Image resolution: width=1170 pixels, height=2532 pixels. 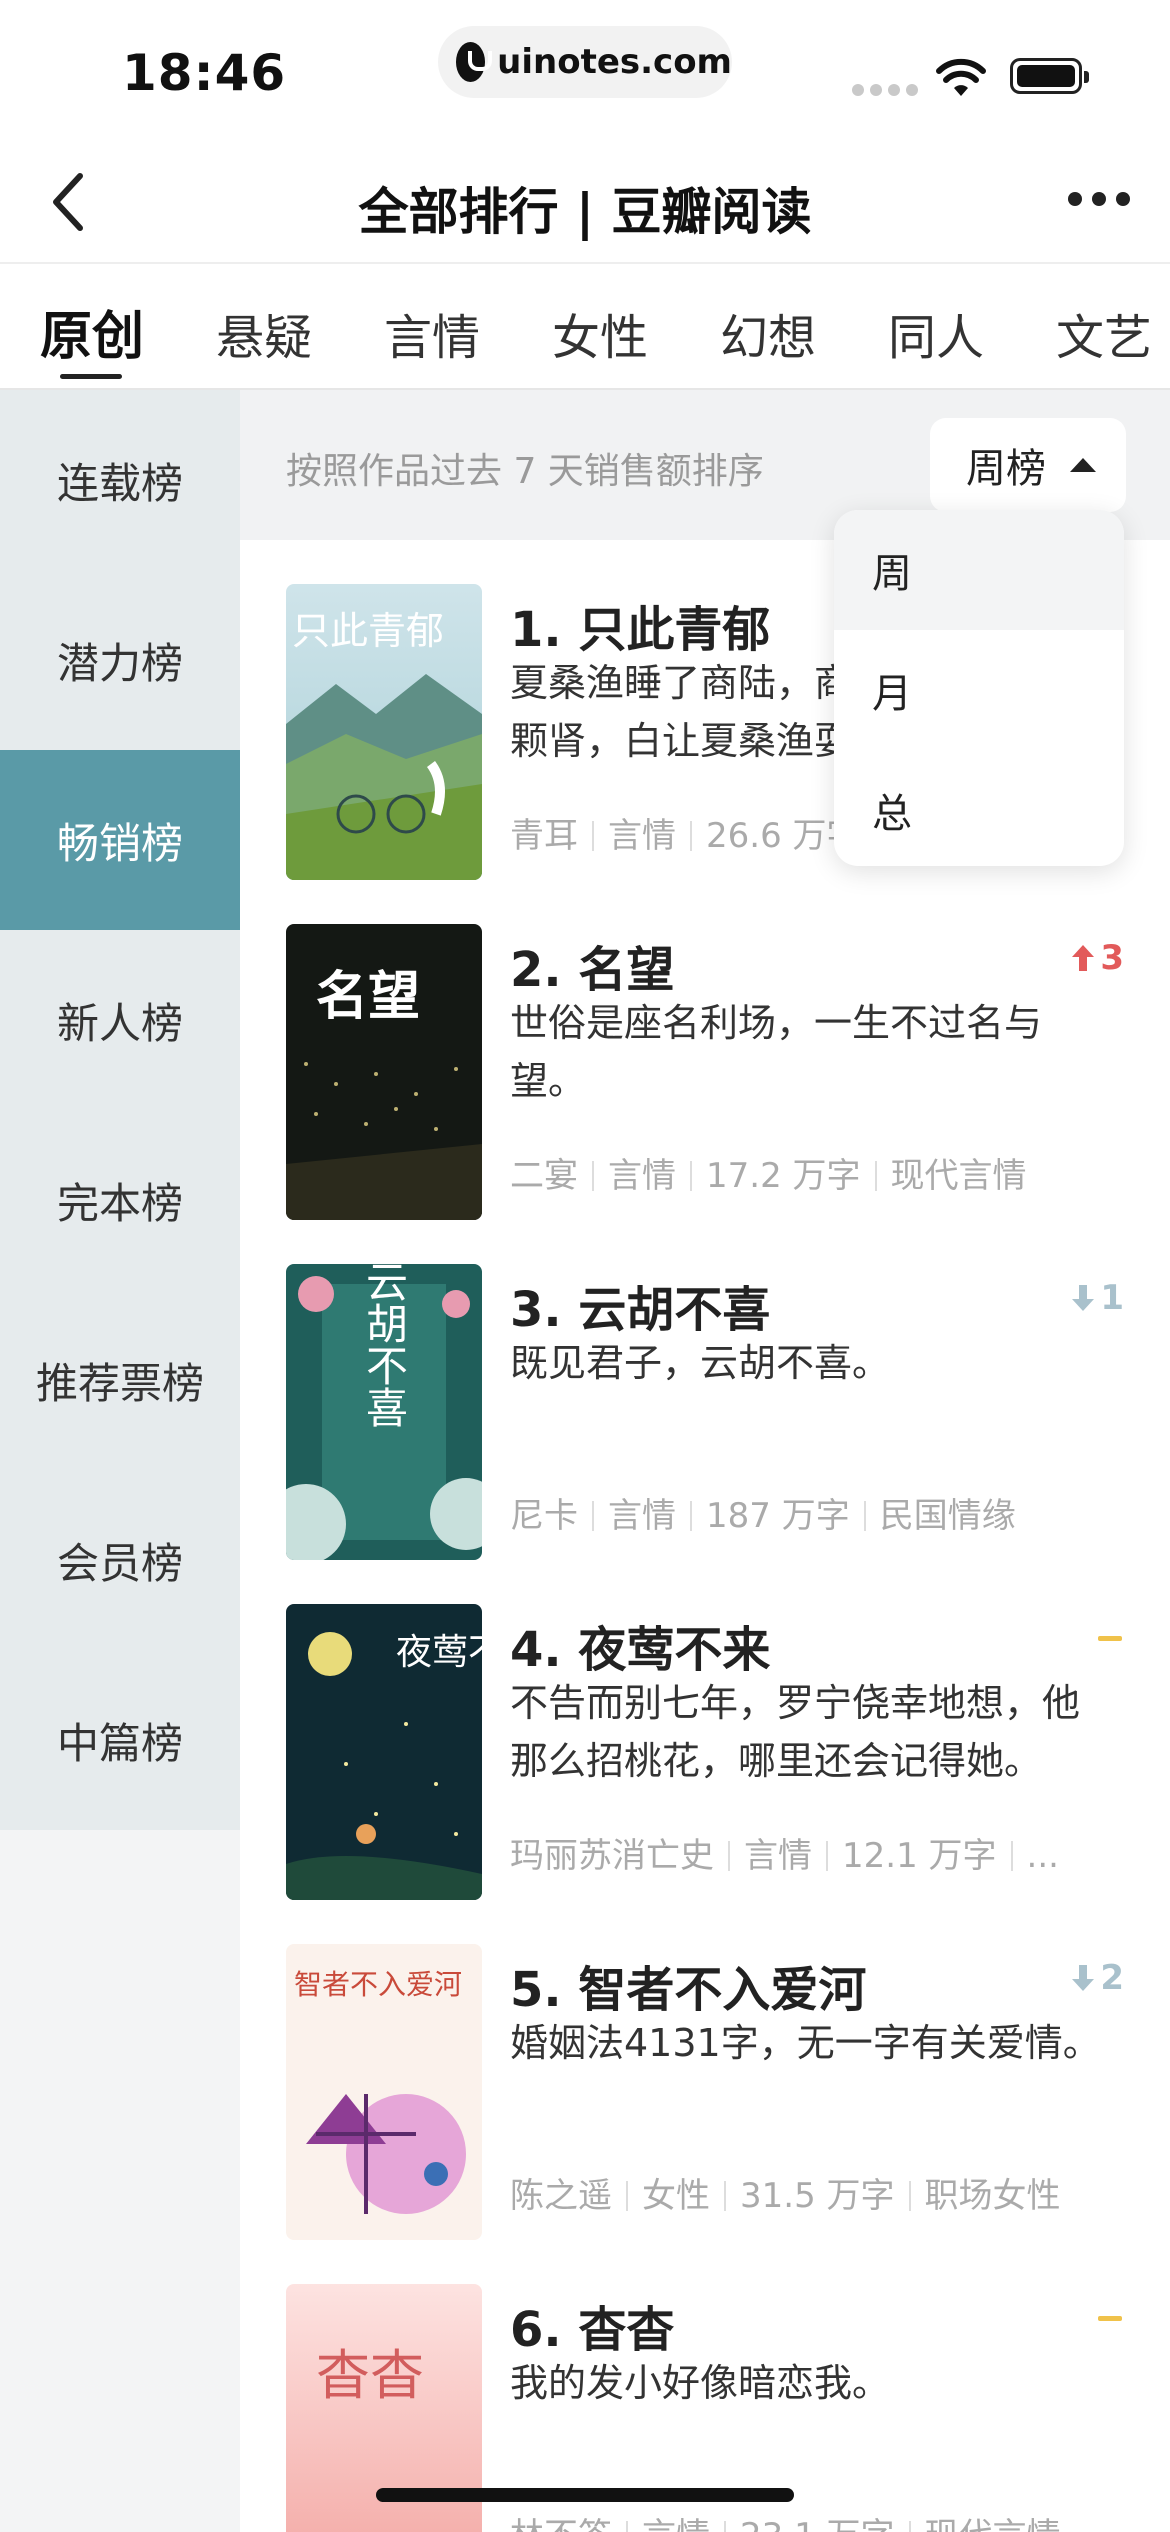 What do you see at coordinates (120, 840) in the screenshot?
I see `sidebar-item-bestseller: 畅销榜` at bounding box center [120, 840].